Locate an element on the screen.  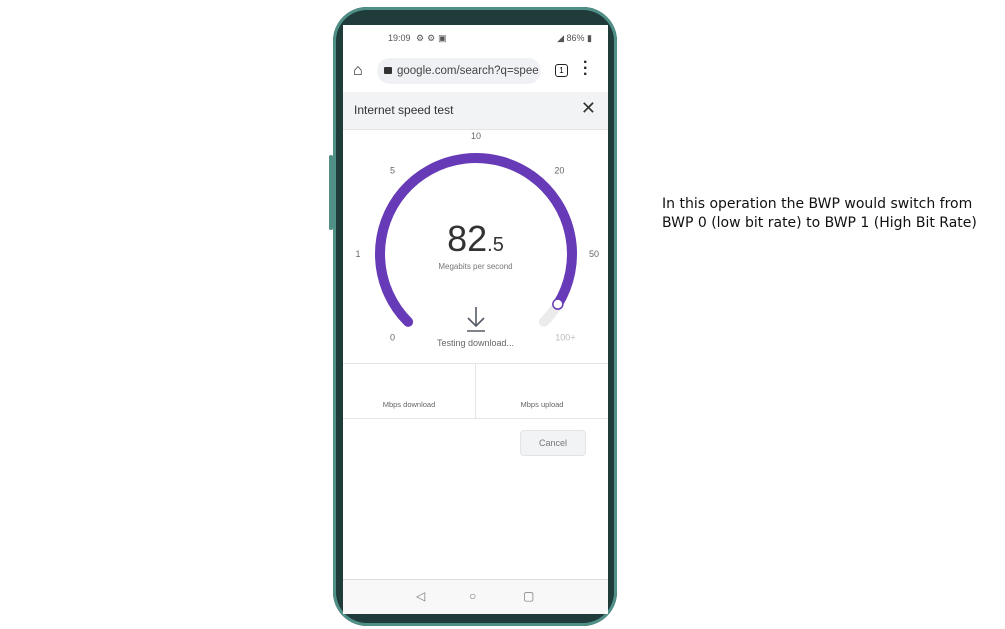
close-icon: ✕ is located at coordinates (588, 108).